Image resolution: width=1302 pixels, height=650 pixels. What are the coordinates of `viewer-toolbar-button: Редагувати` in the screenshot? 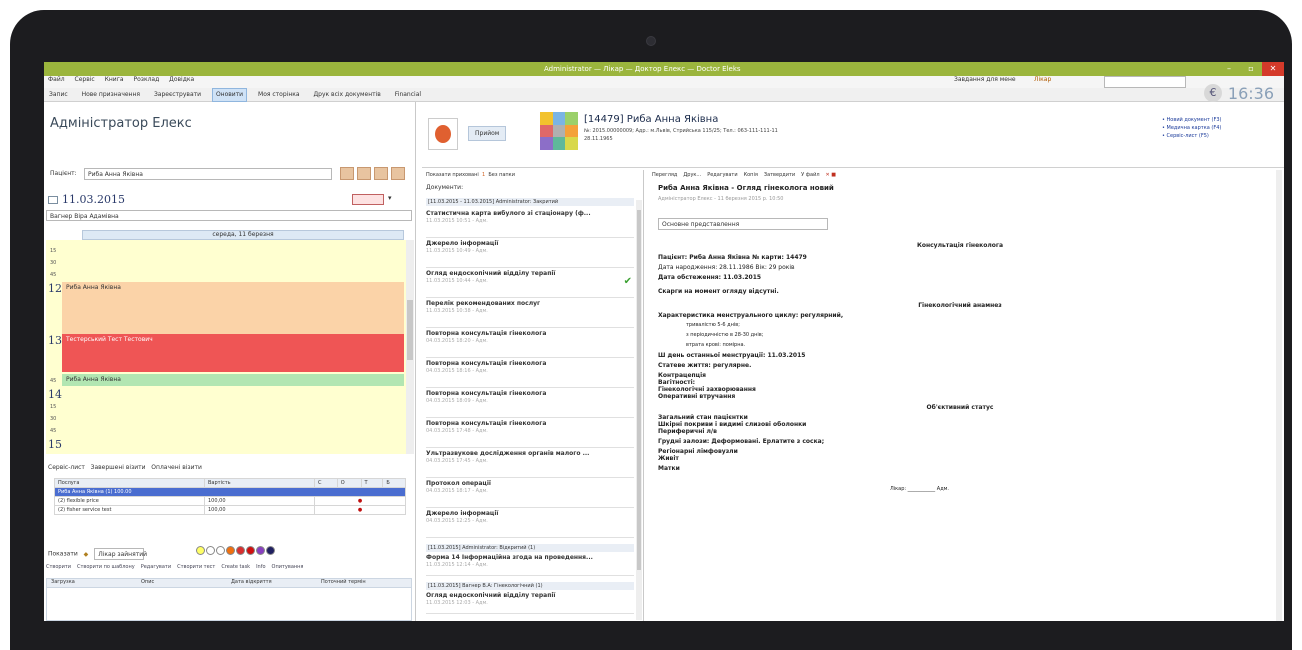 It's located at (722, 175).